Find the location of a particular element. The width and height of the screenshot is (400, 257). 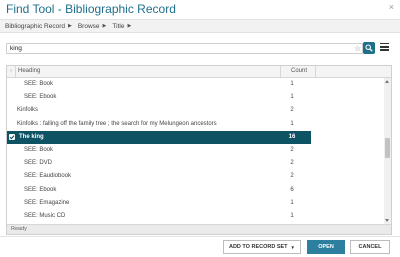

sort-arrow-icon: ↑ is located at coordinates (11, 72).